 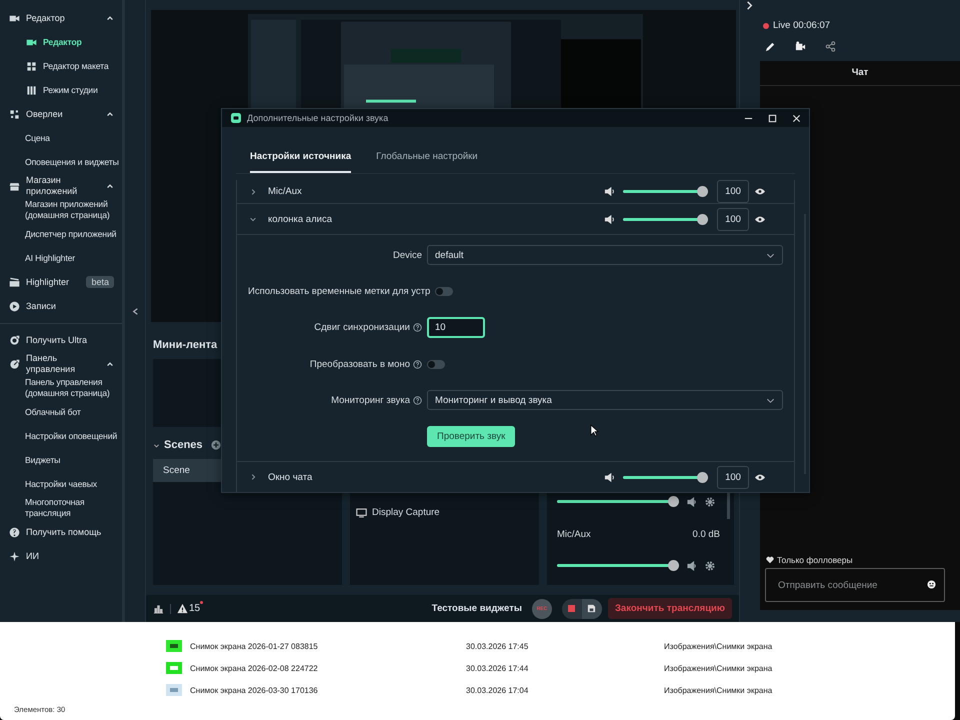 I want to click on sidebar-item: ИИ, so click(x=61, y=556).